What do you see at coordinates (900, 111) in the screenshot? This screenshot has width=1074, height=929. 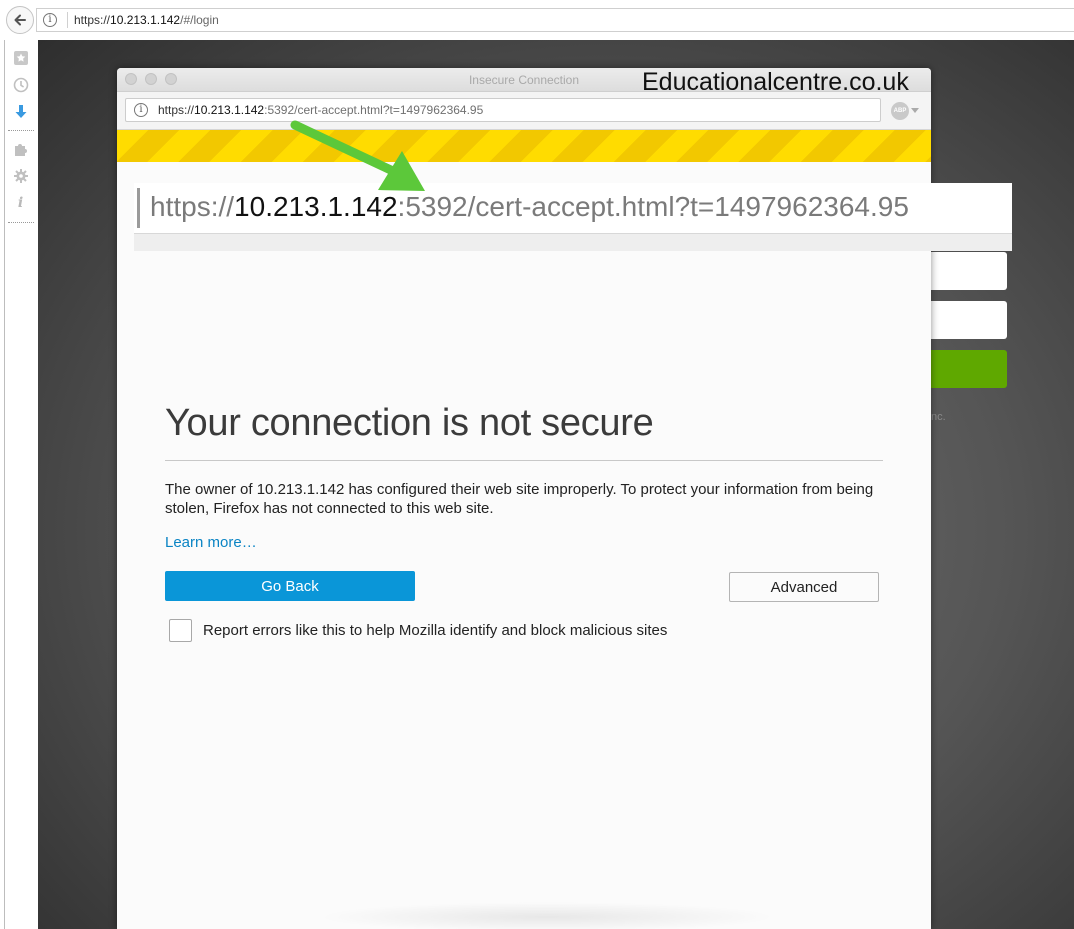 I see `adblock-icon: ABP` at bounding box center [900, 111].